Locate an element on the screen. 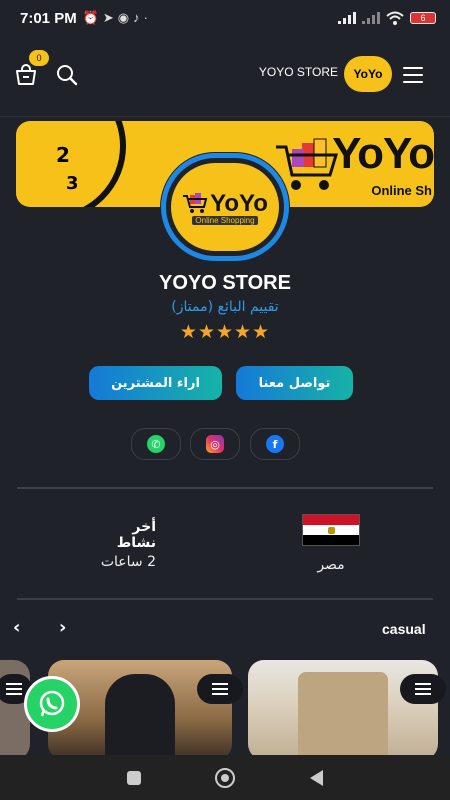 Image resolution: width=450 pixels, height=800 pixels. facebook-link: f is located at coordinates (275, 444).